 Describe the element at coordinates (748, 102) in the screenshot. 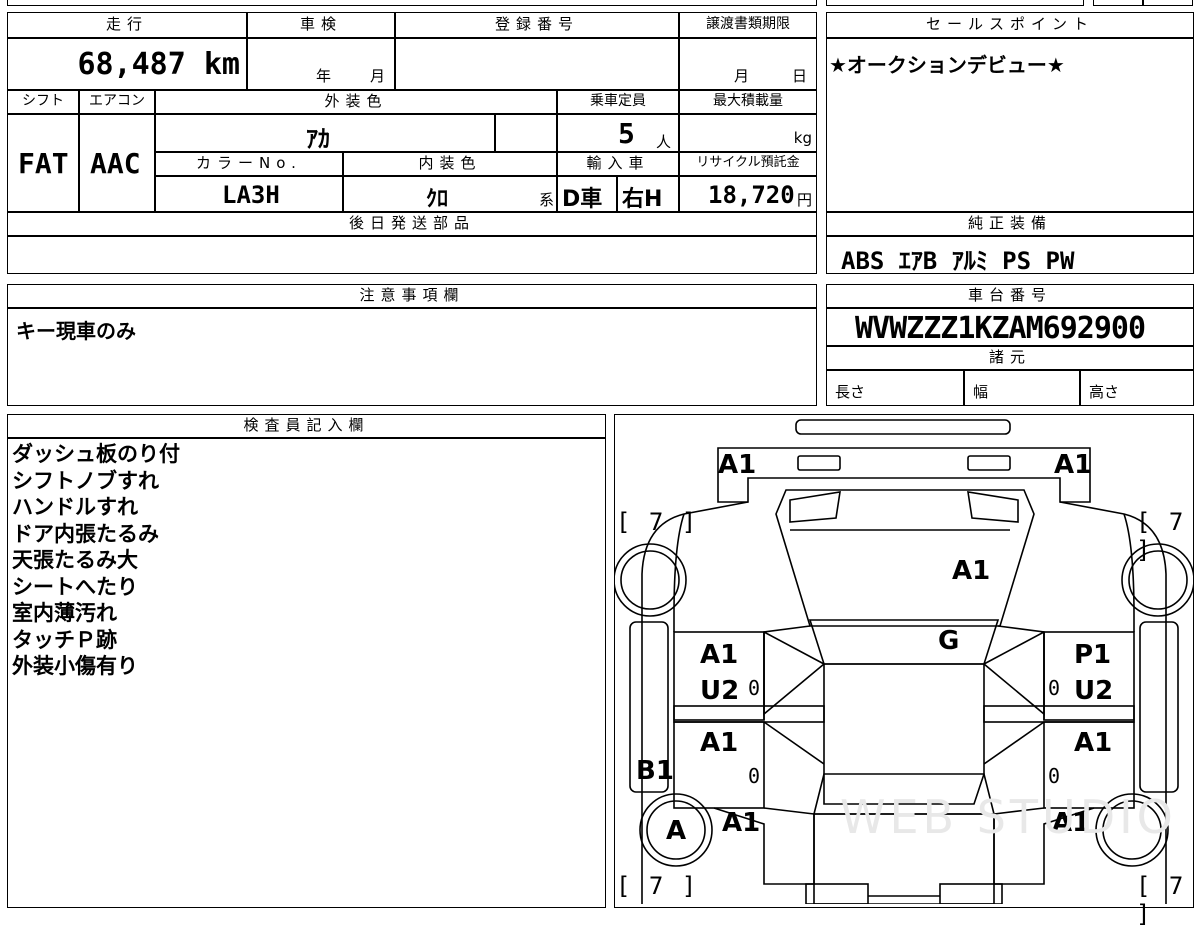

I see `load-header: 最大積載量` at that location.